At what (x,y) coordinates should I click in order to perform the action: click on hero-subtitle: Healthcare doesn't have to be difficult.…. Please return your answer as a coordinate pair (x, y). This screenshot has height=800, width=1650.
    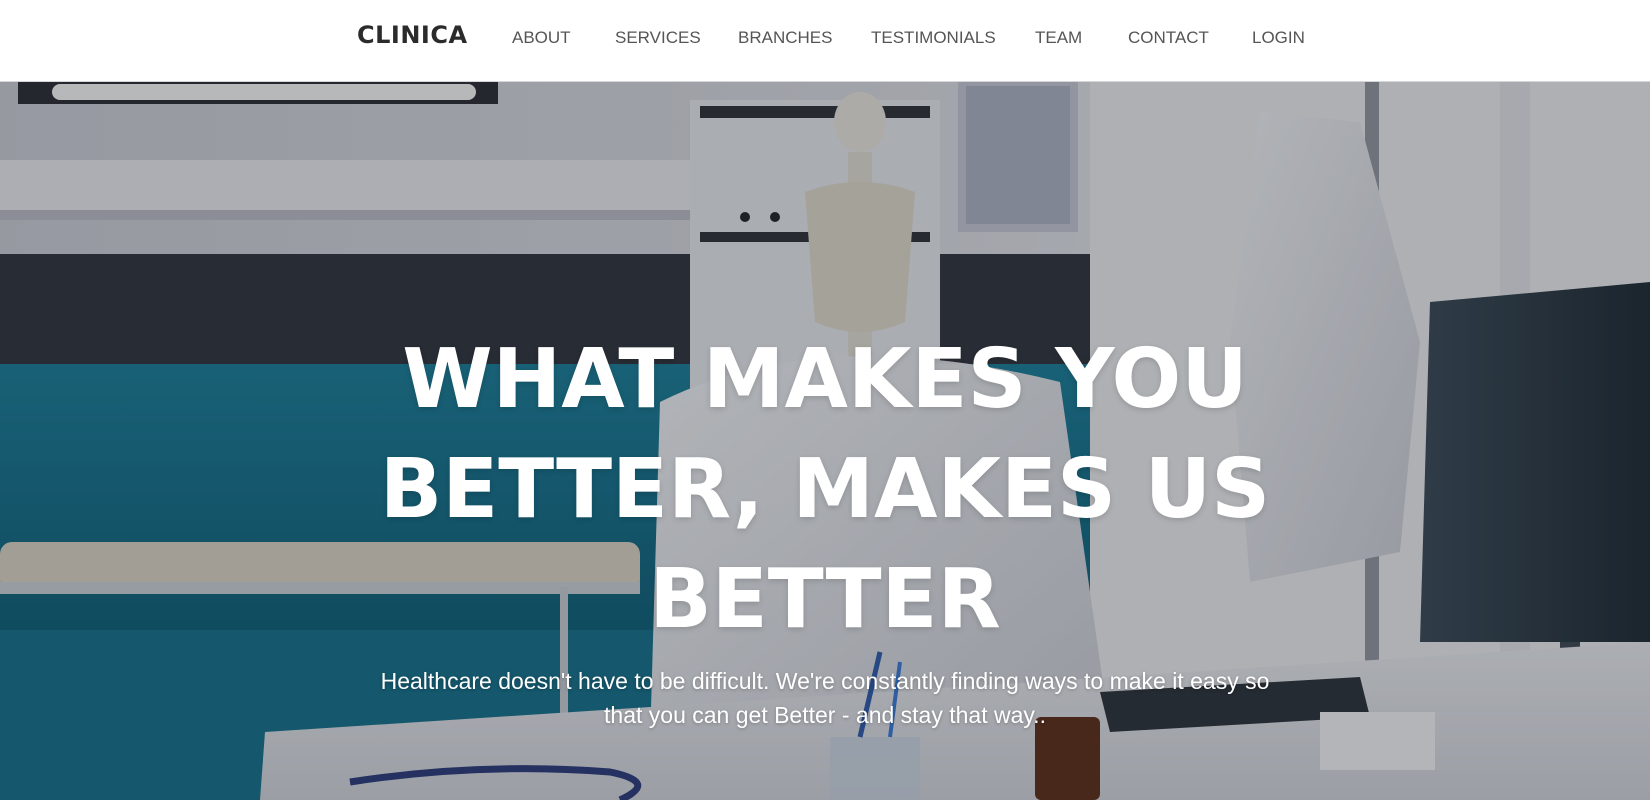
    Looking at the image, I should click on (825, 698).